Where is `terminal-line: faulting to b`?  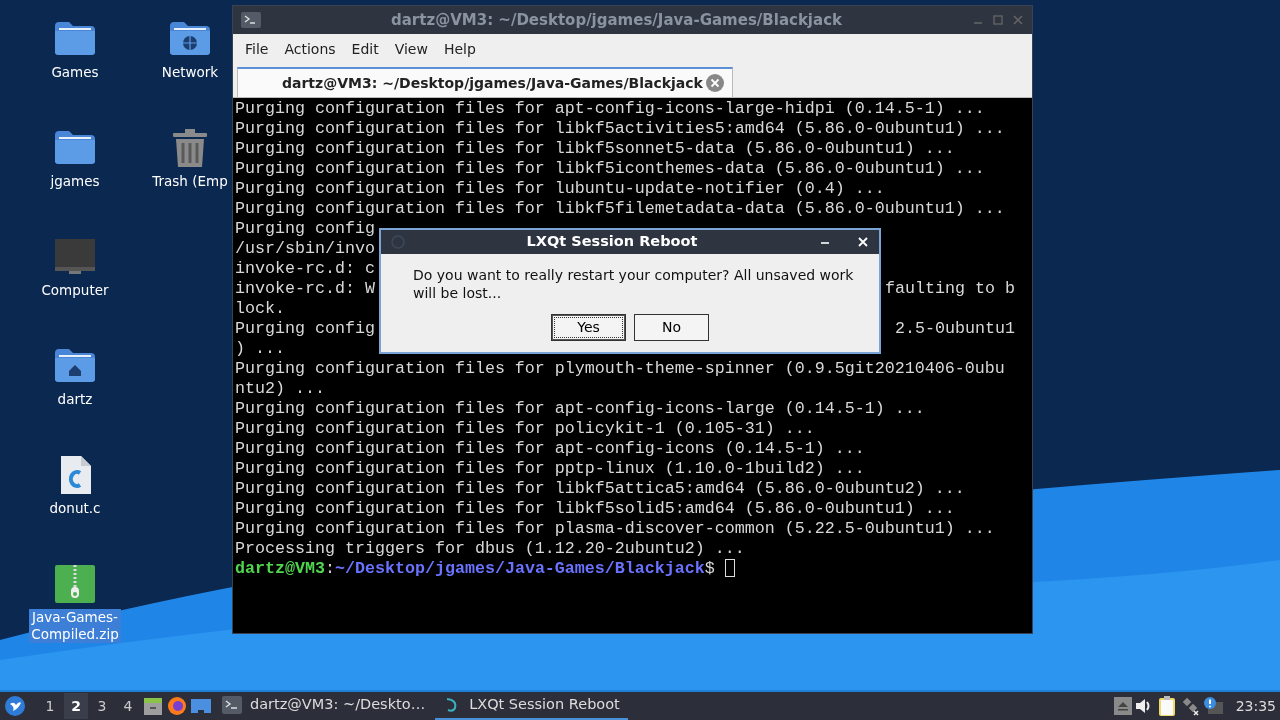
terminal-line: faulting to b is located at coordinates (950, 289).